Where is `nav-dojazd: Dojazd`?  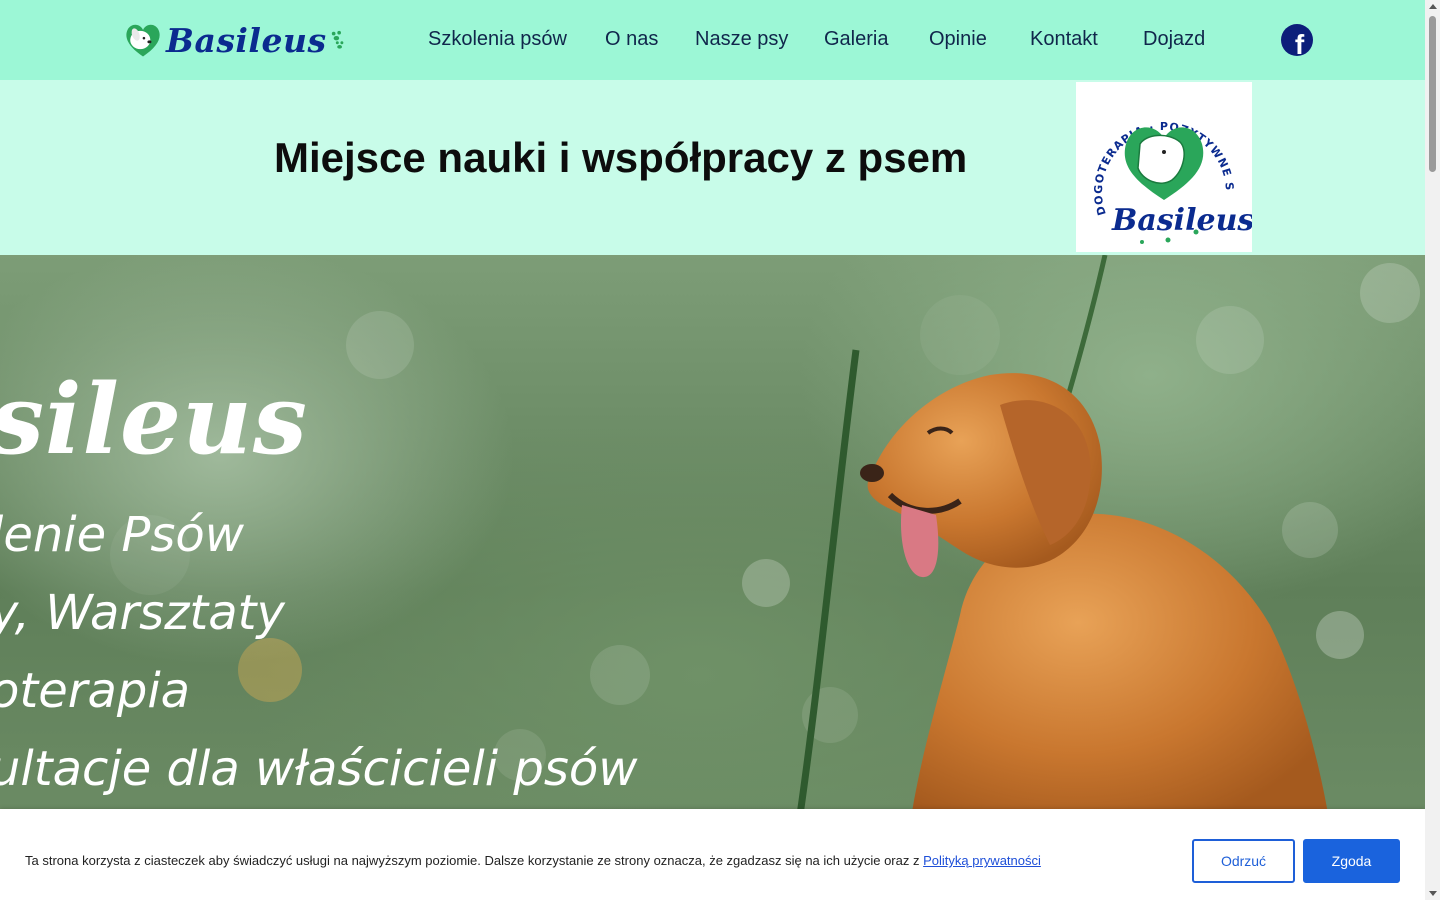
nav-dojazd: Dojazd is located at coordinates (1174, 39).